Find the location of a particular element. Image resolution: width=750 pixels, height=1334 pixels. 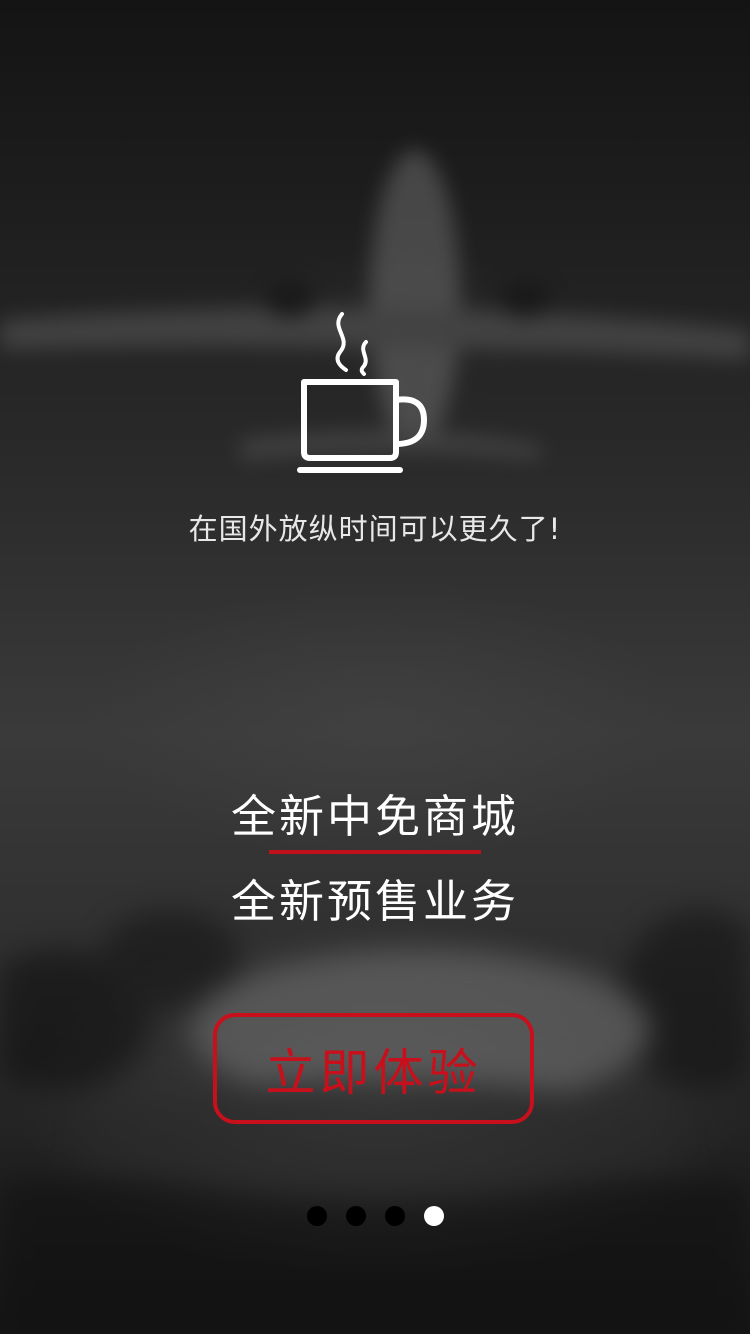

page-dot-4-active is located at coordinates (433, 1216).